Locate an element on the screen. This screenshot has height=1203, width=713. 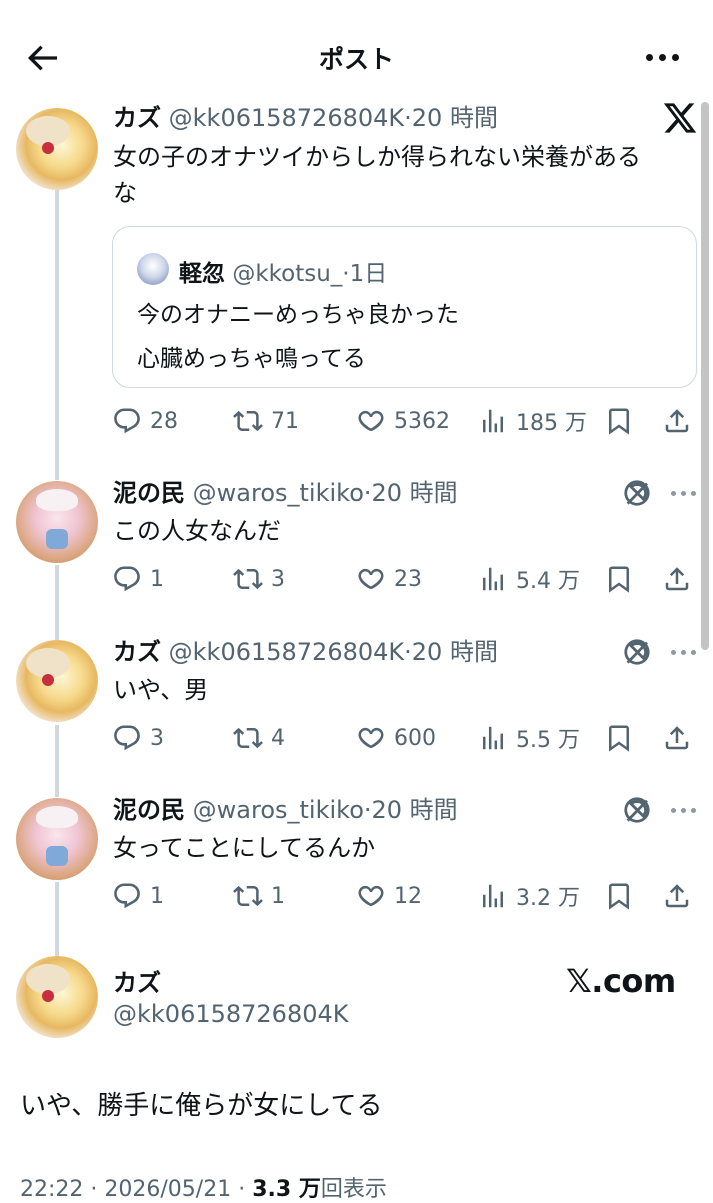
quoted-text-line: 今のオナニーめっちゃ良かった is located at coordinates (298, 315).